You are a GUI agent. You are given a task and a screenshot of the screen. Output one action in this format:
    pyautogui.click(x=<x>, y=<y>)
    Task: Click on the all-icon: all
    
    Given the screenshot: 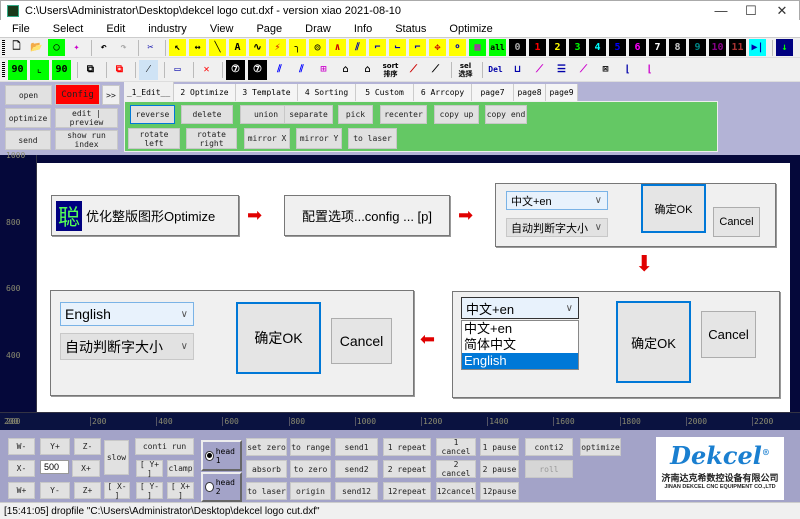 What is the action you would take?
    pyautogui.click(x=497, y=47)
    